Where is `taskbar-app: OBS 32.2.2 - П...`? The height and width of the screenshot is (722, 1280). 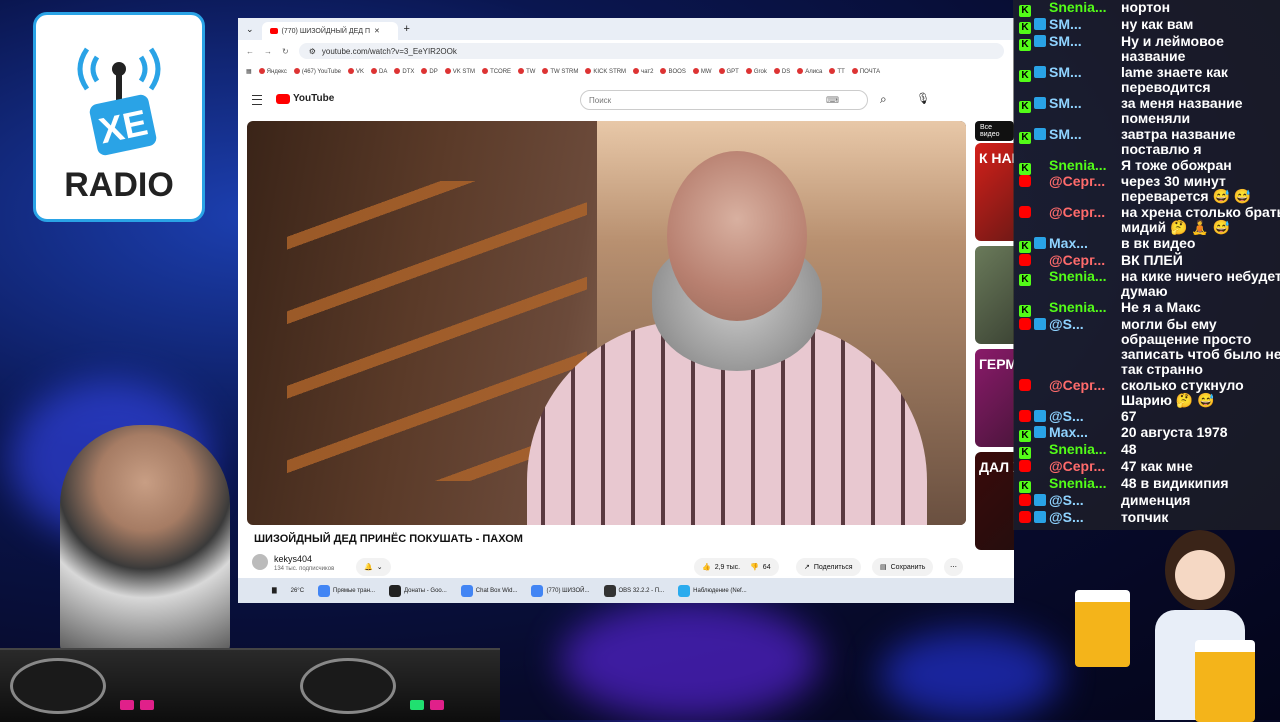
taskbar-app: OBS 32.2.2 - П... is located at coordinates (634, 591).